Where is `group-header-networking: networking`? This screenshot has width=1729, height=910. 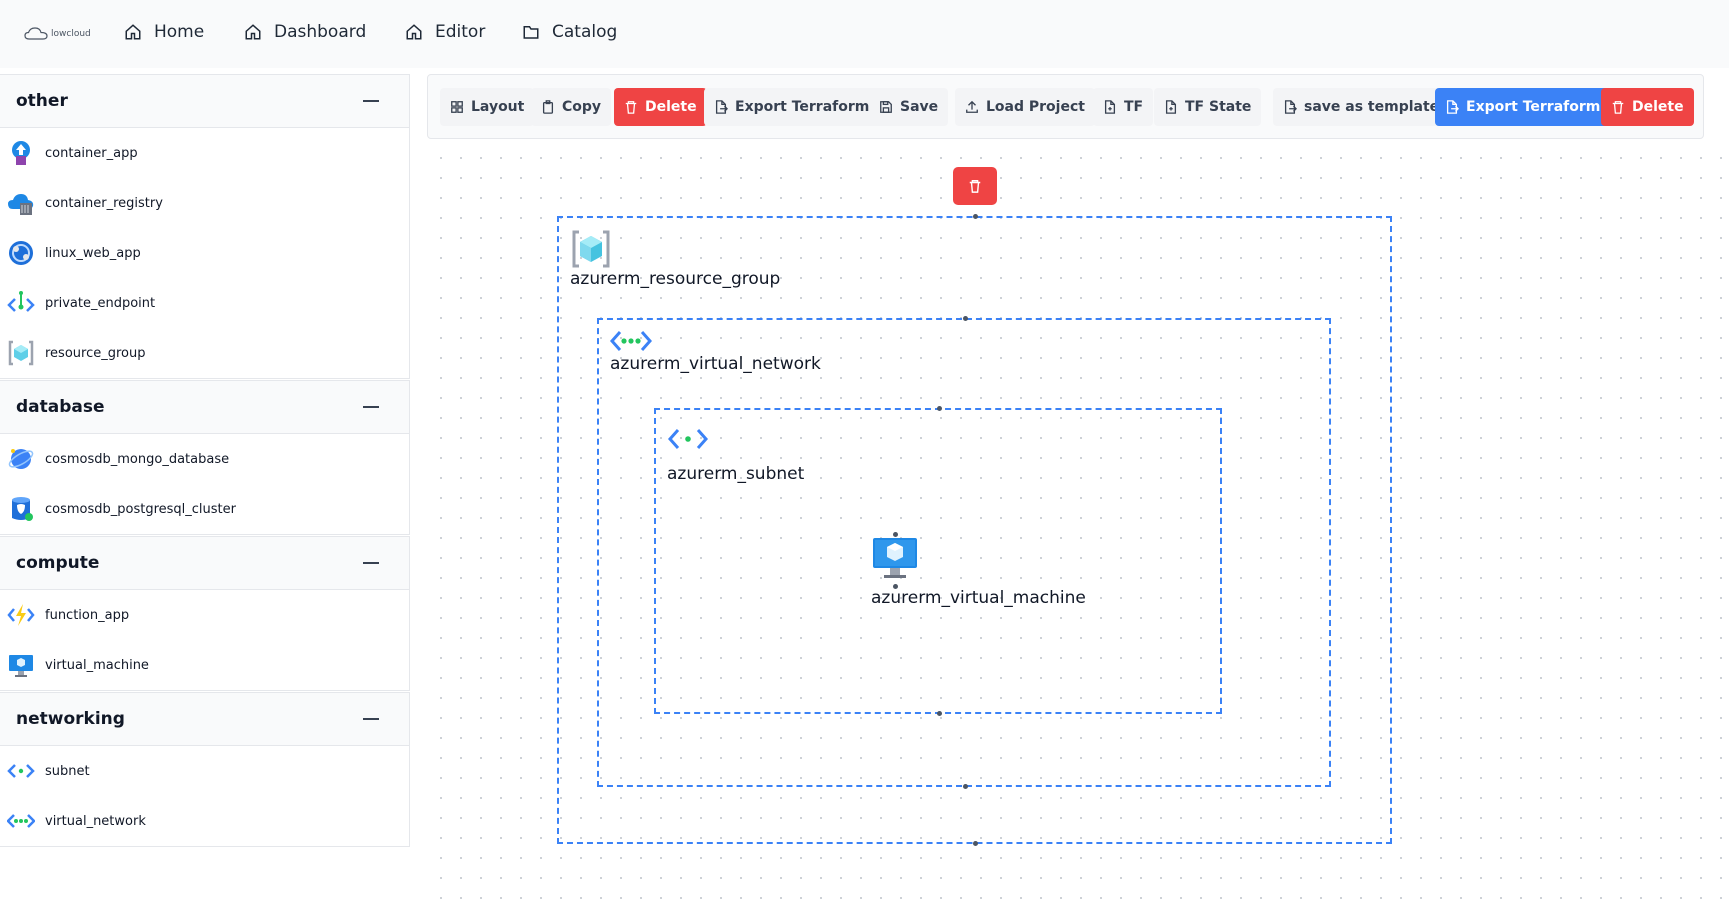 group-header-networking: networking is located at coordinates (204, 719).